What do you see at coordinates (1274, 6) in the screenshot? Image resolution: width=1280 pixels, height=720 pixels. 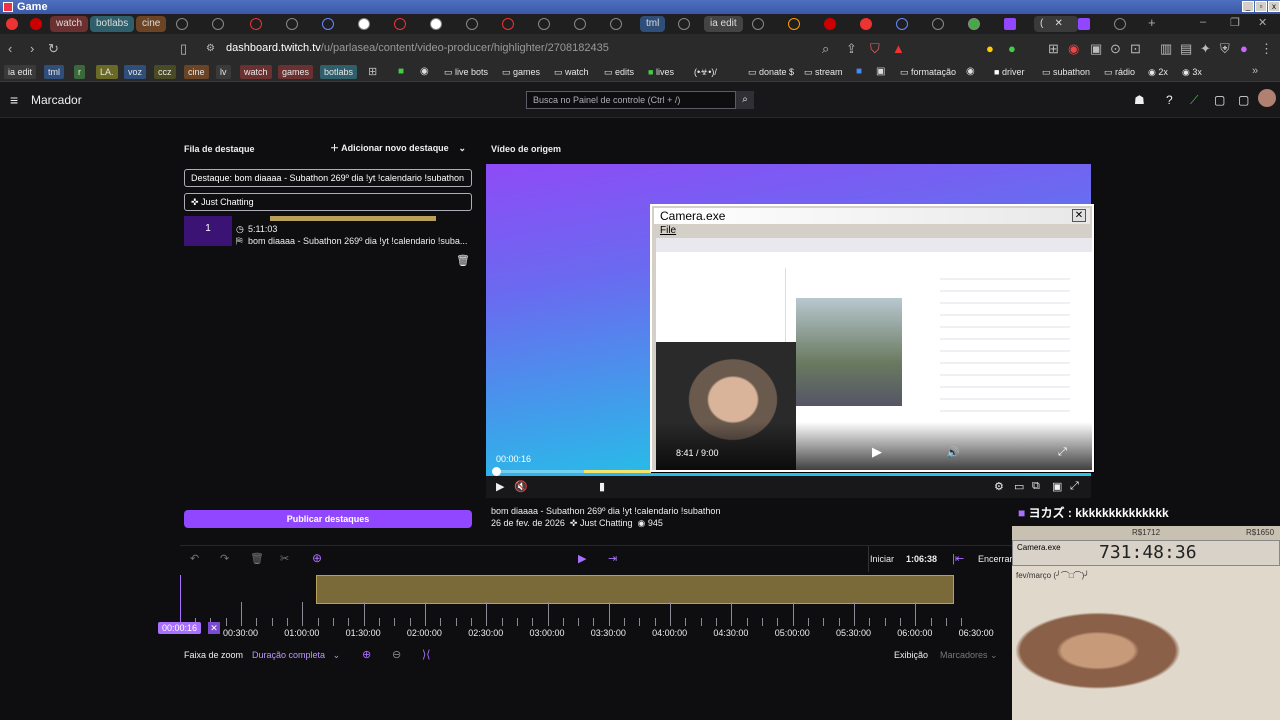 I see `close-window-button: x` at bounding box center [1274, 6].